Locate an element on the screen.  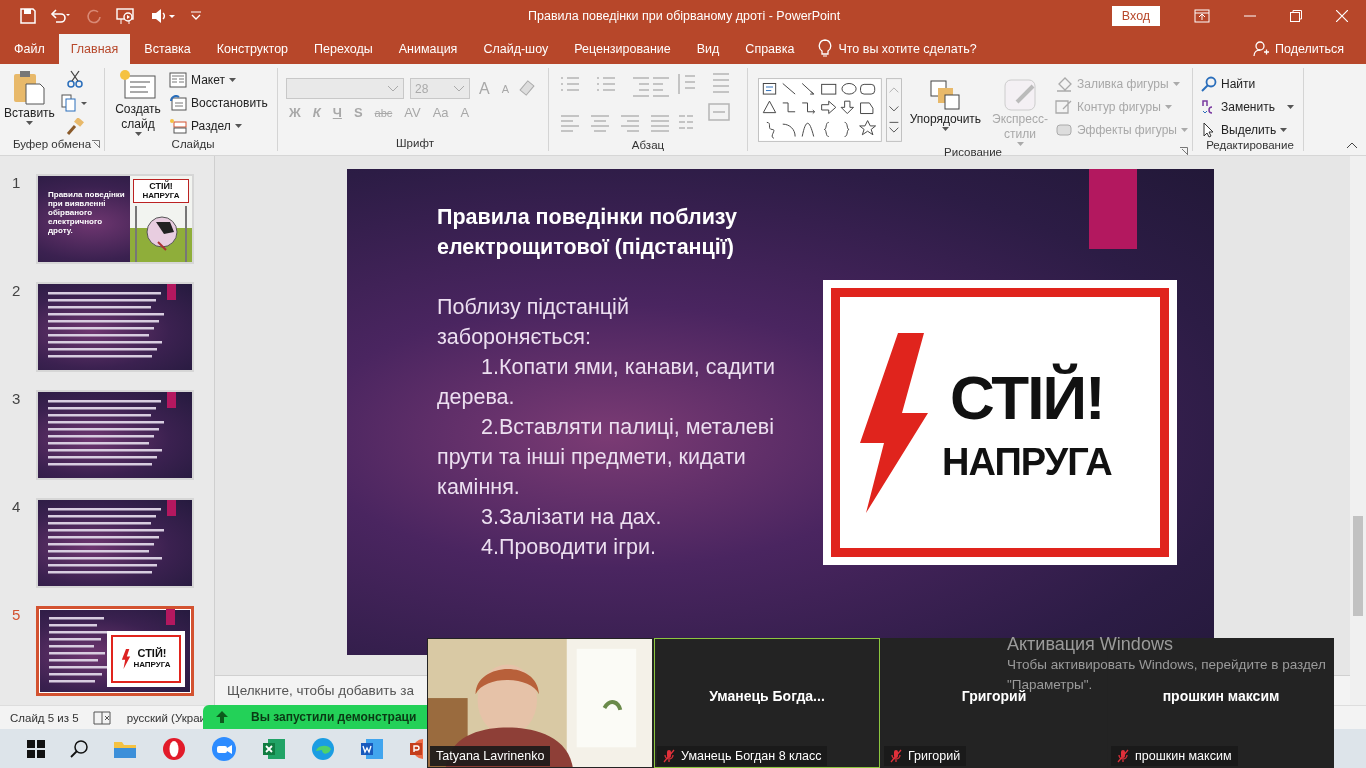
new-slide-button: Создать слайд is located at coordinates (138, 102).